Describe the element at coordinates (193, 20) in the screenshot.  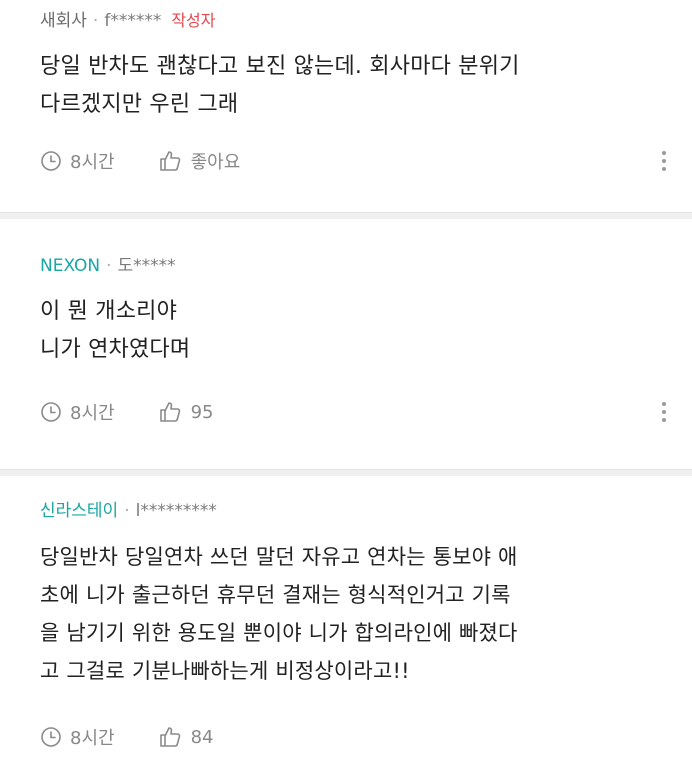
I see `author-badge: 작성자` at that location.